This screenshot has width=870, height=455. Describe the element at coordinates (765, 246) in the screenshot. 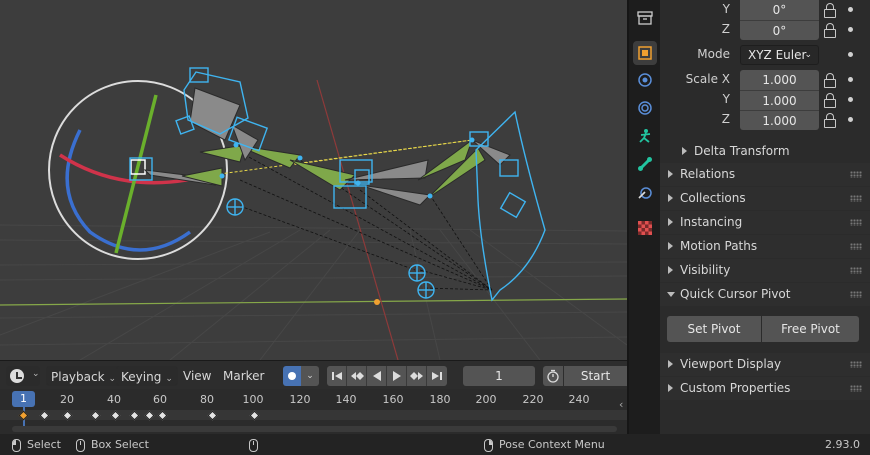

I see `motion-paths-panel: Motion Paths` at that location.